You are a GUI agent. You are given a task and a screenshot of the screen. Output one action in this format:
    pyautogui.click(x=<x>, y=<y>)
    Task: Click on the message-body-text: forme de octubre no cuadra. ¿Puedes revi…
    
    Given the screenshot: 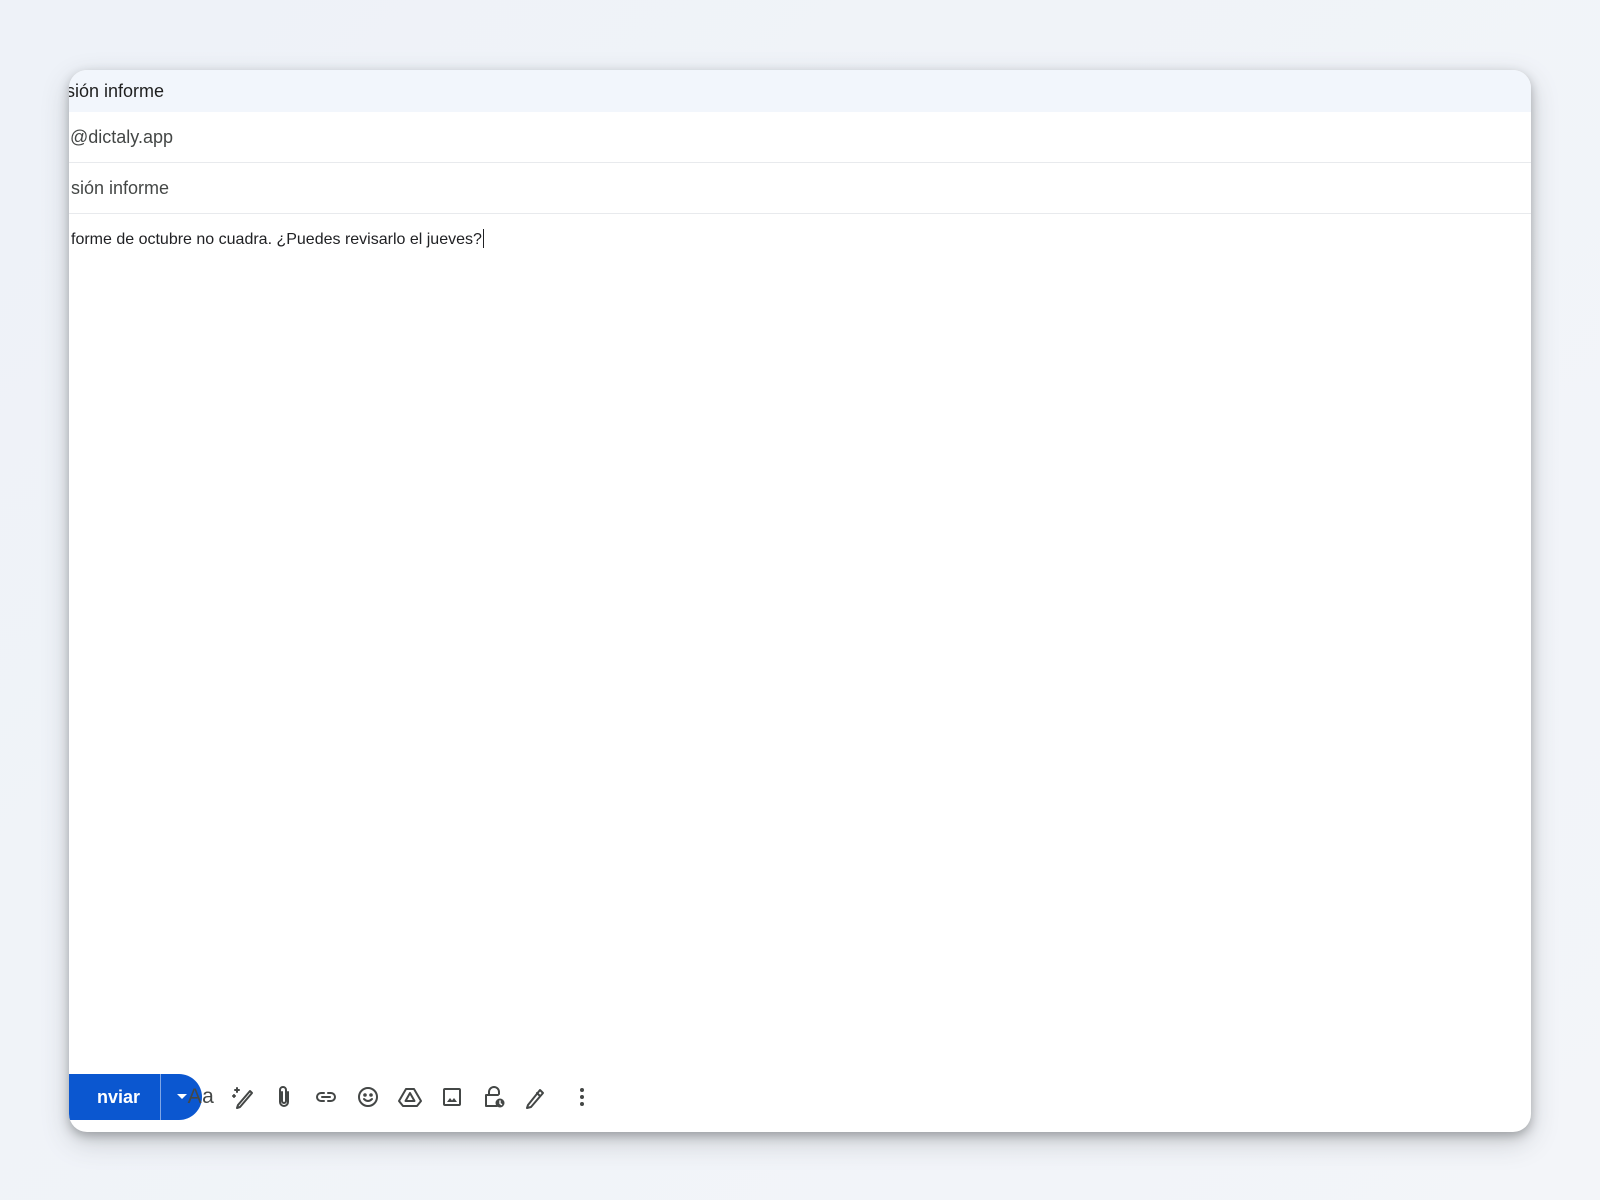 What is the action you would take?
    pyautogui.click(x=276, y=239)
    